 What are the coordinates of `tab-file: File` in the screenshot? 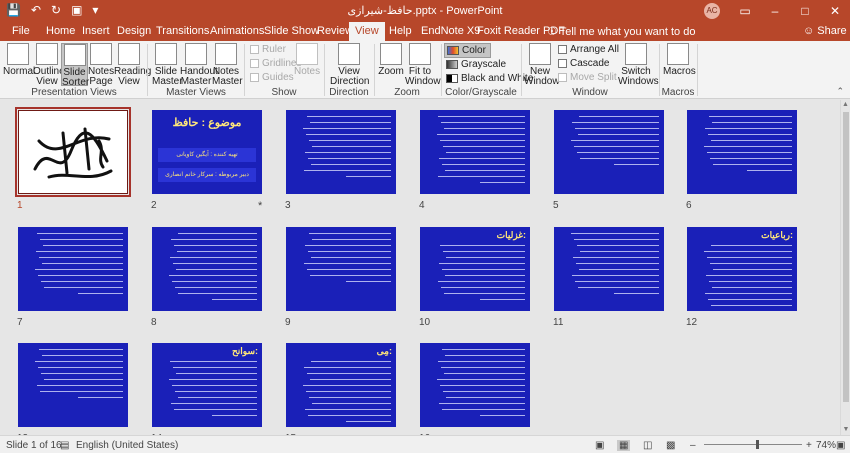 It's located at (21, 31).